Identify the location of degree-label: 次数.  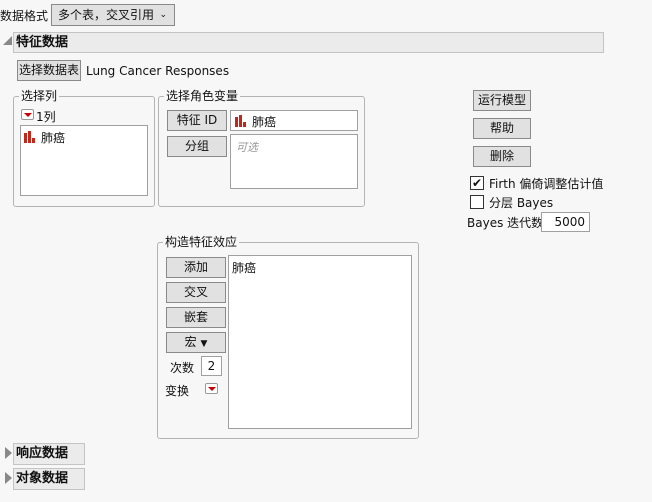
(182, 368).